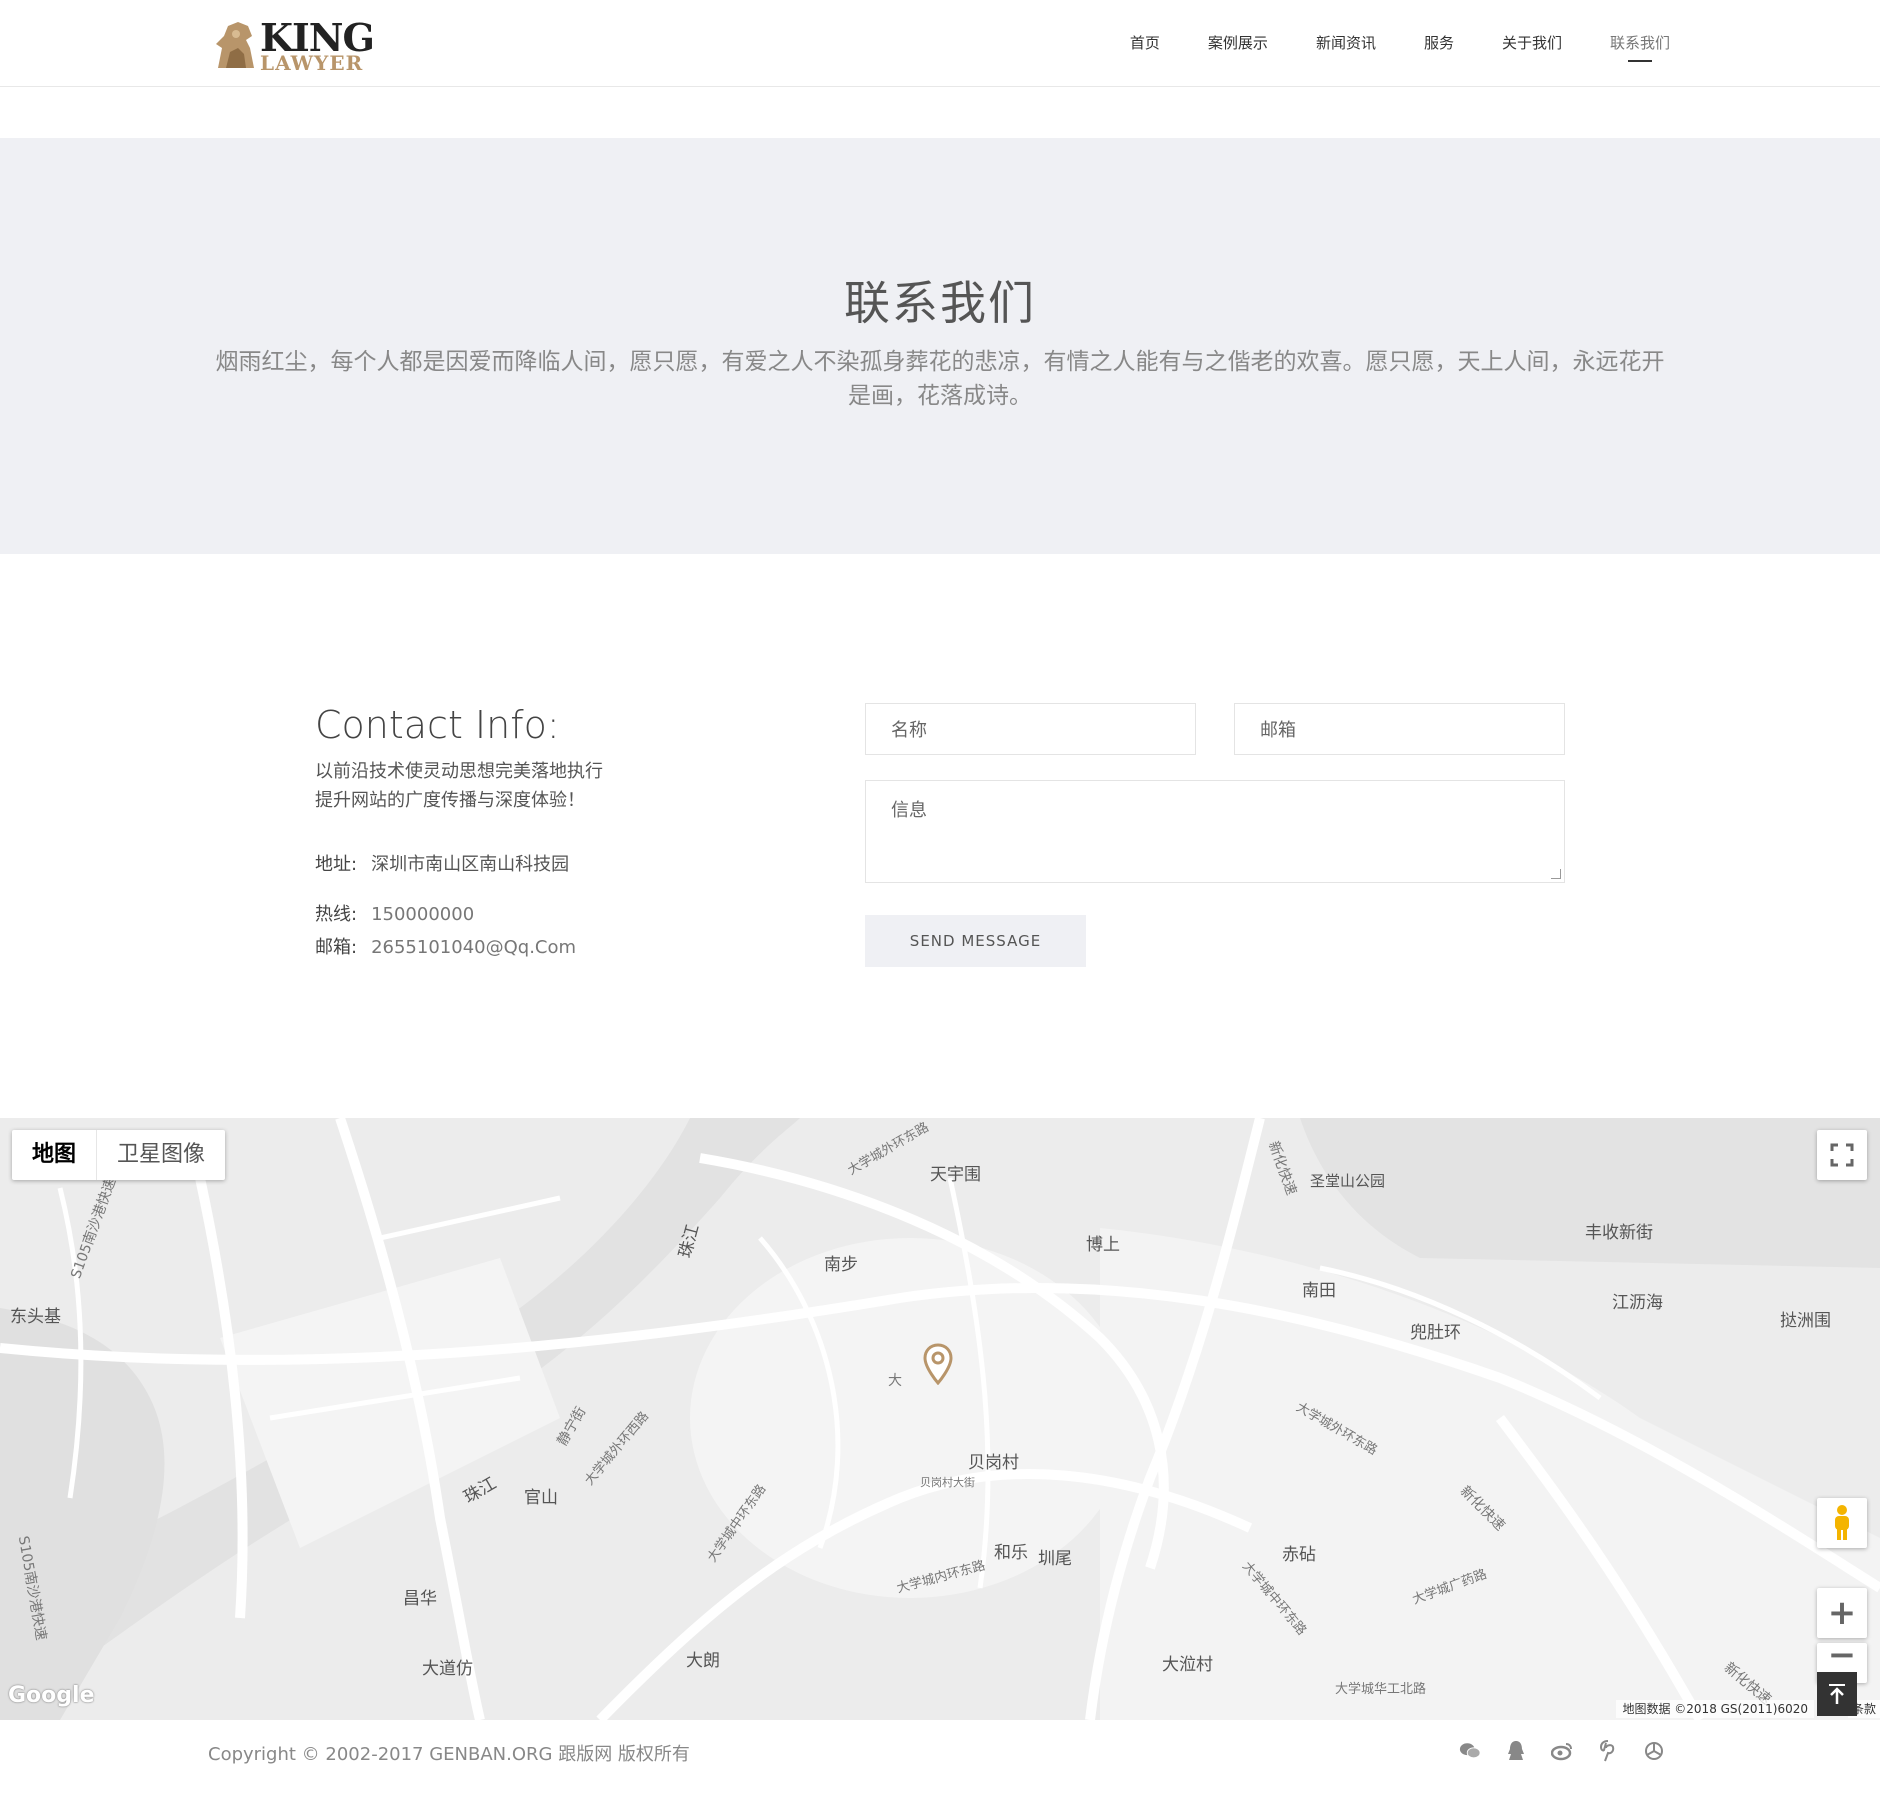 The width and height of the screenshot is (1880, 1795). What do you see at coordinates (336, 947) in the screenshot?
I see `email-label: 邮箱:` at bounding box center [336, 947].